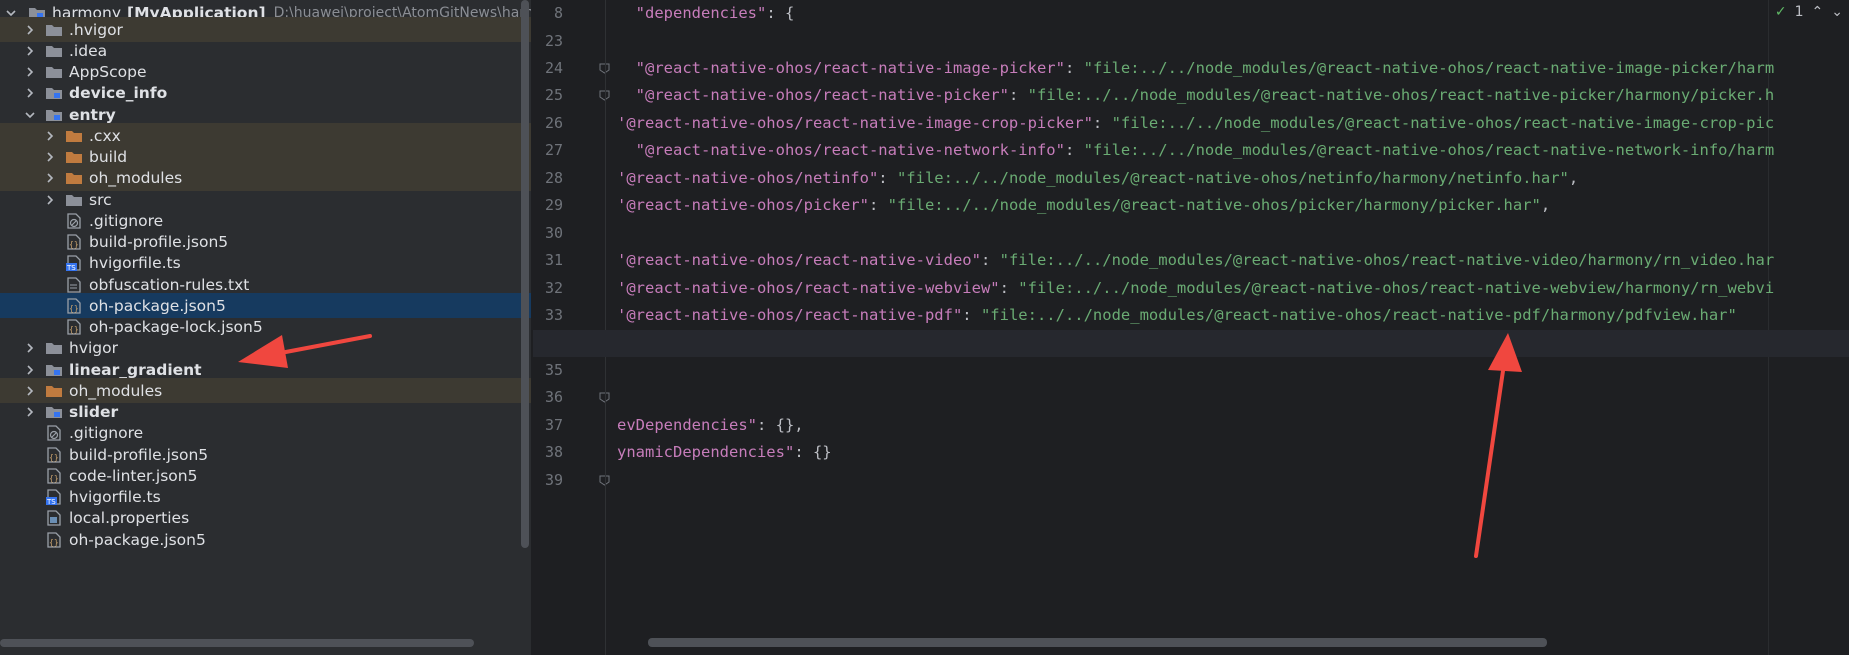  What do you see at coordinates (108, 72) in the screenshot?
I see `tree-item-label: AppScope` at bounding box center [108, 72].